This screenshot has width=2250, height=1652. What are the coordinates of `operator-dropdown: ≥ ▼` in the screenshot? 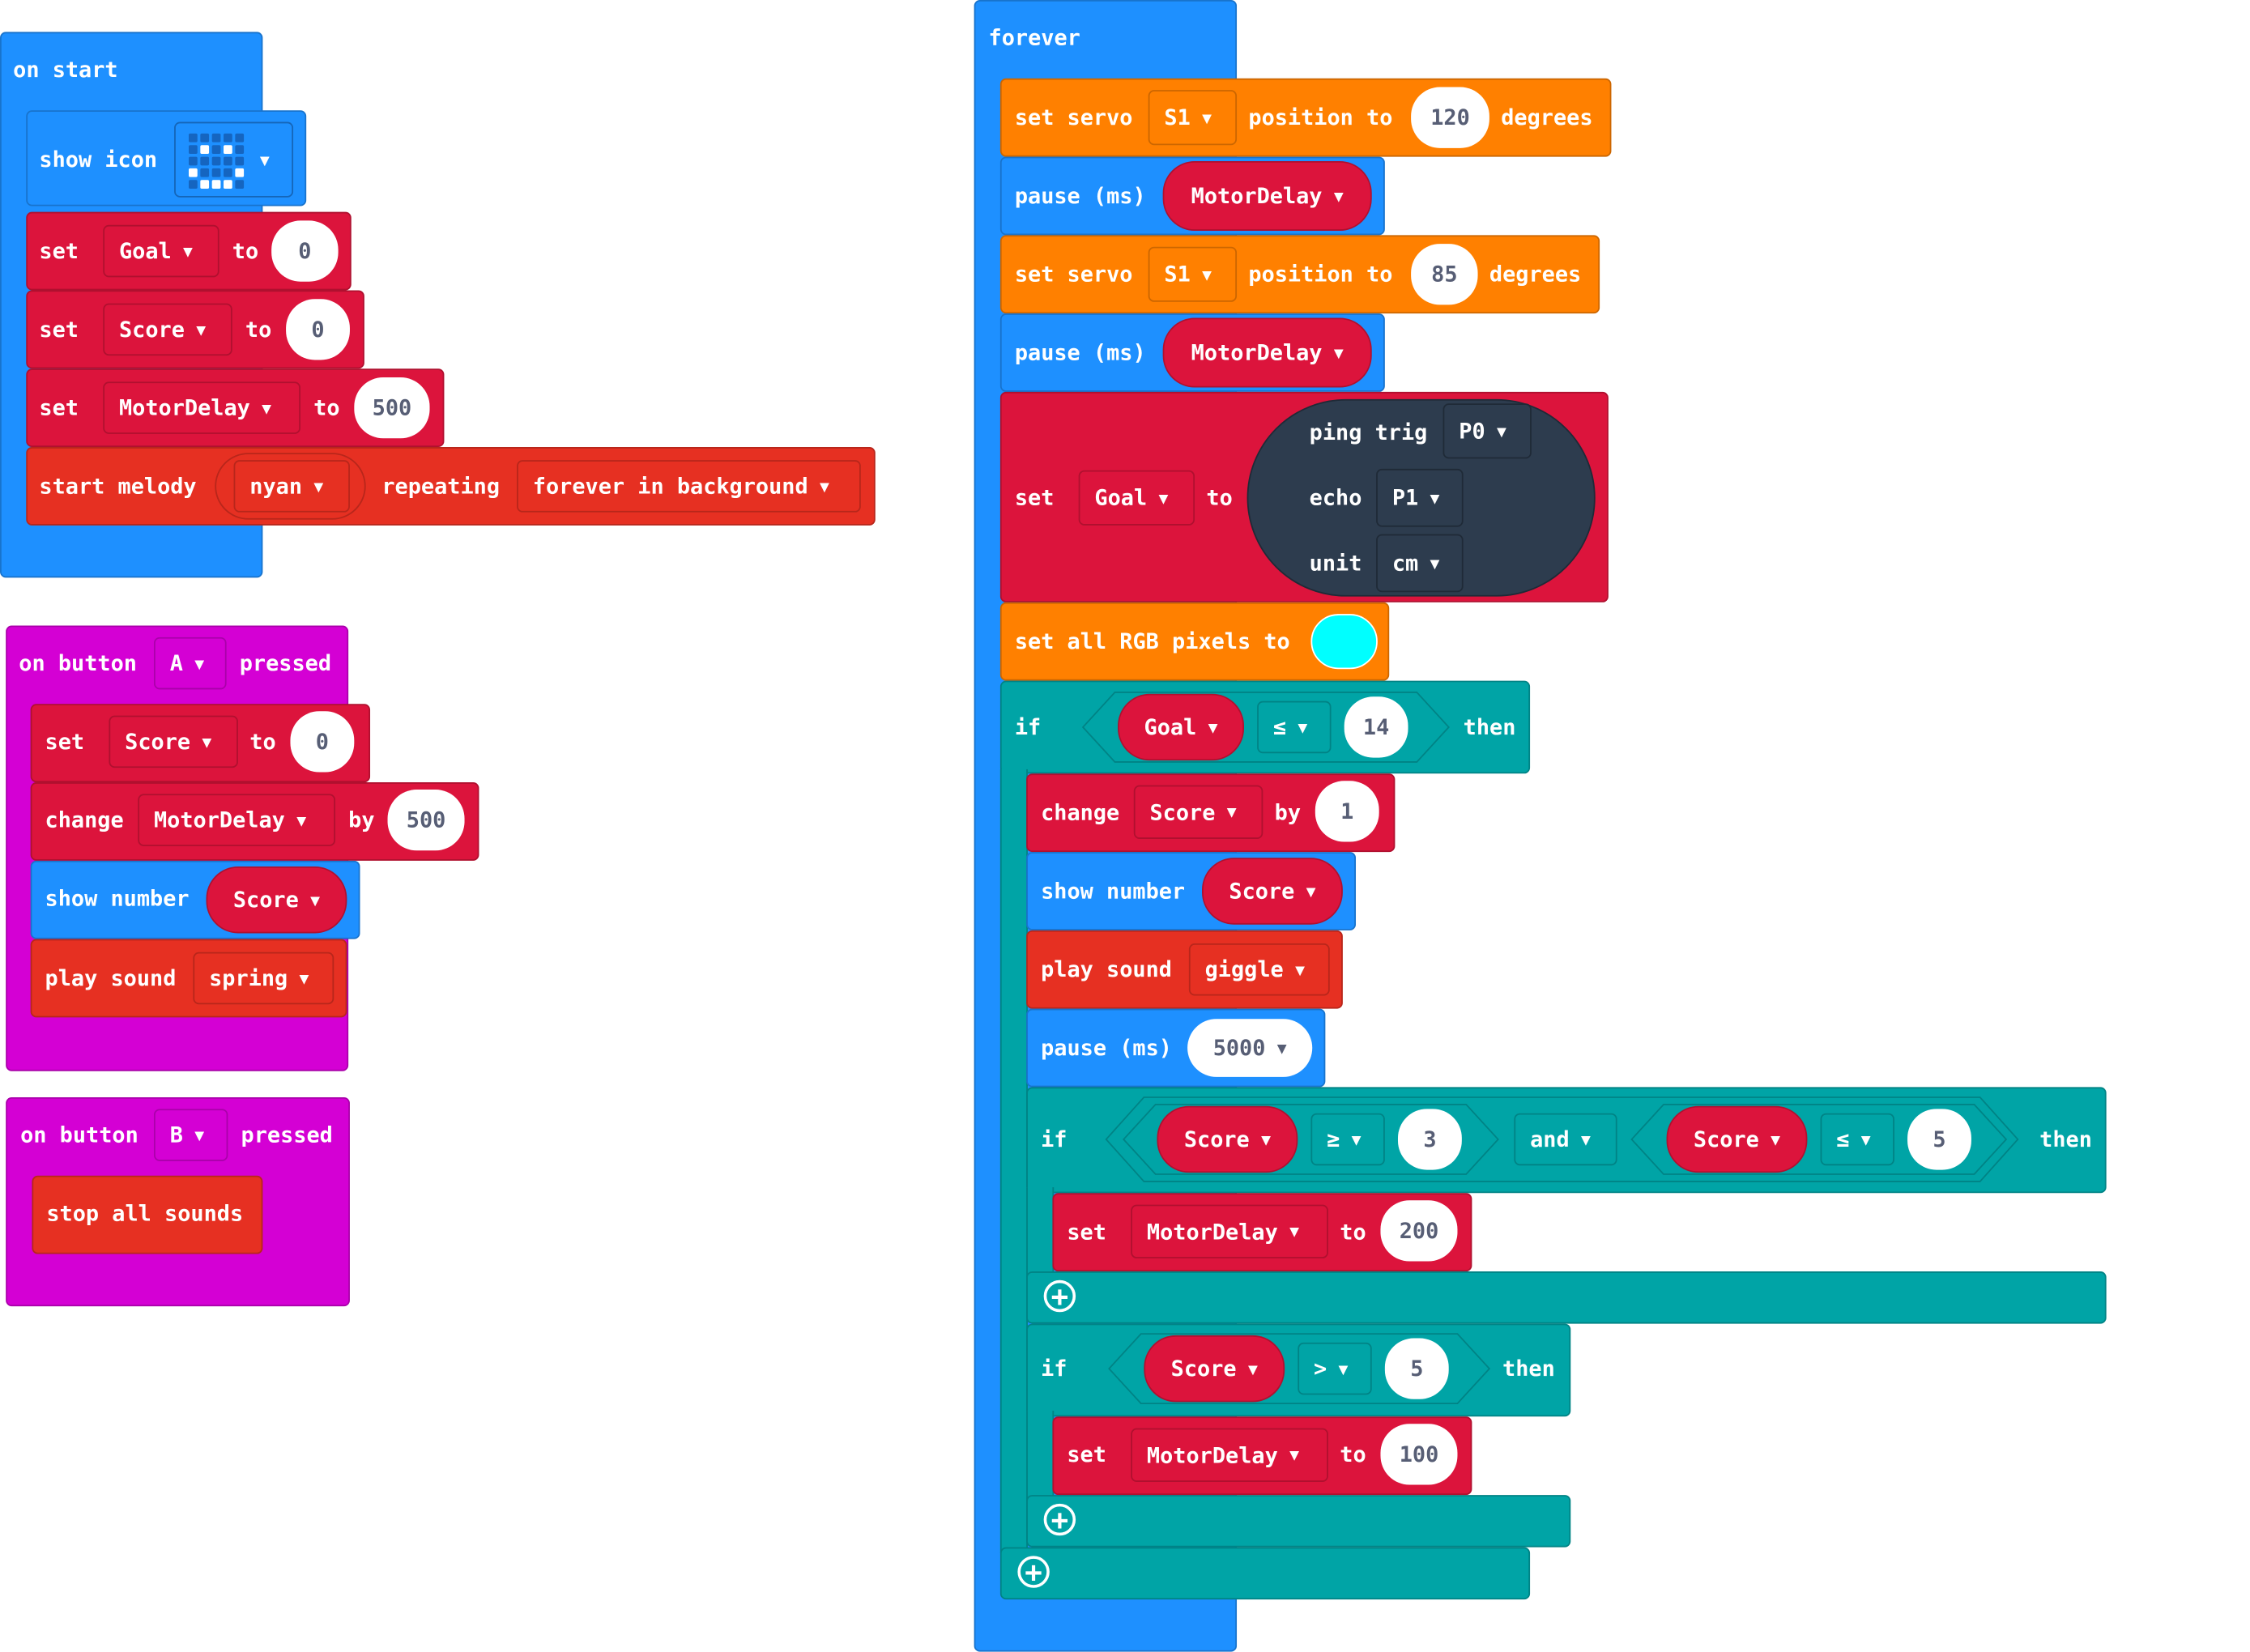 It's located at (1347, 1139).